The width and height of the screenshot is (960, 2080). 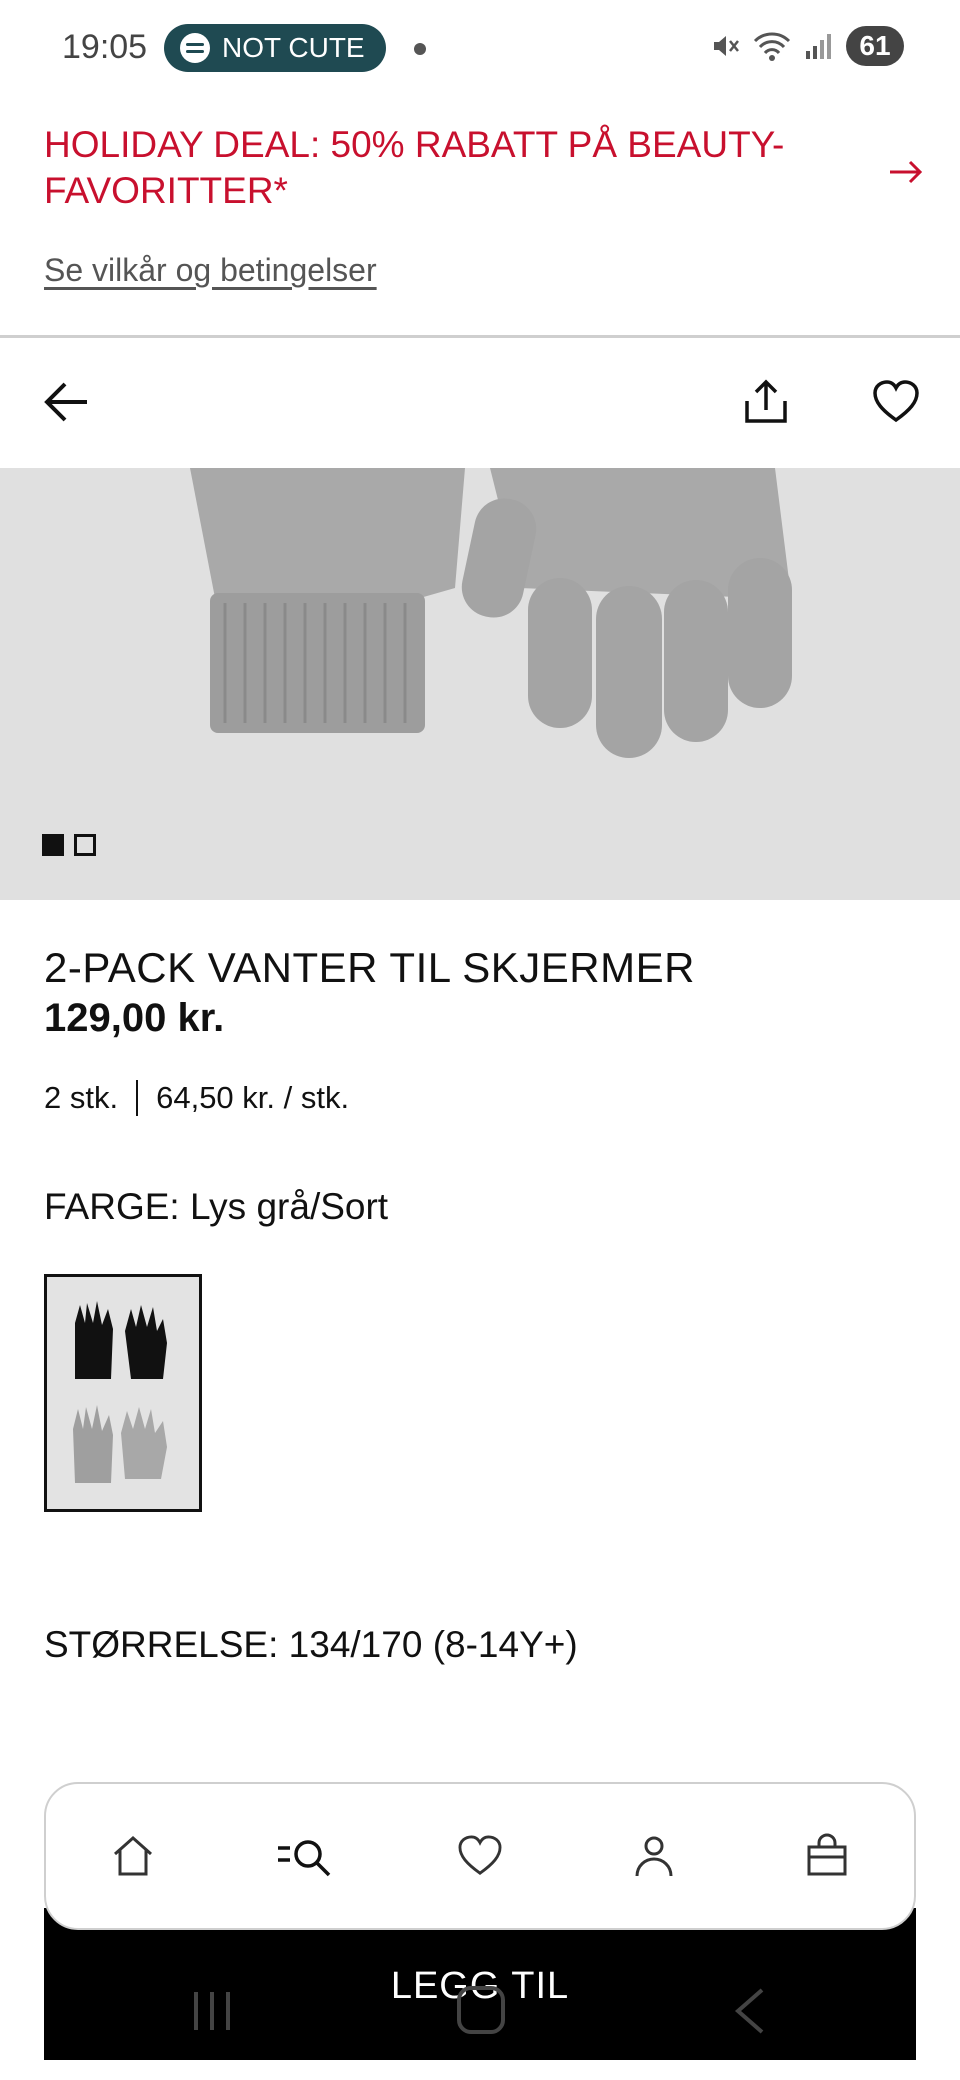 What do you see at coordinates (311, 1644) in the screenshot?
I see `size-label: STØRRELSE: 134/170 (8-14Y+)` at bounding box center [311, 1644].